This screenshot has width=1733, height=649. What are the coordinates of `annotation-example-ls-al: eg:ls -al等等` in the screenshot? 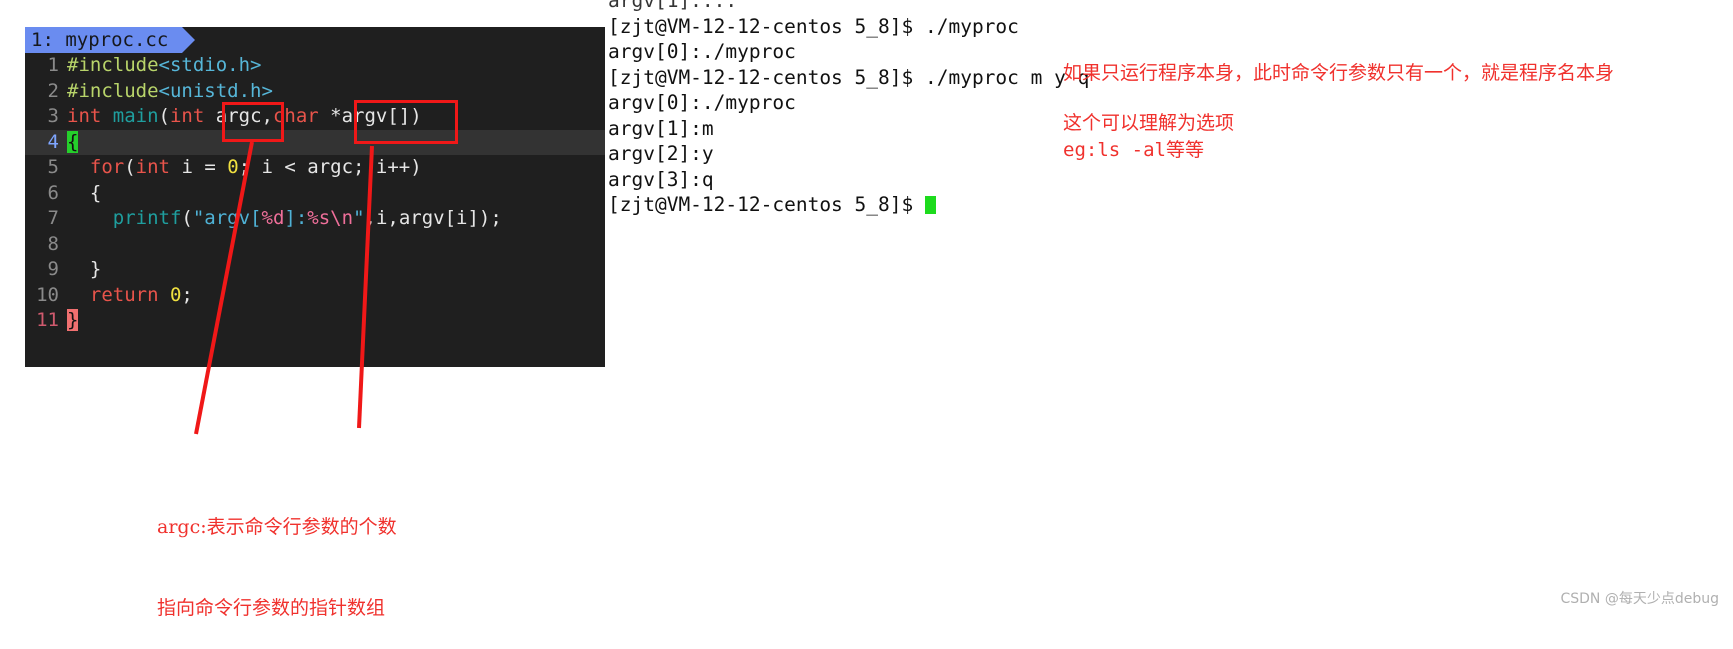 It's located at (1133, 150).